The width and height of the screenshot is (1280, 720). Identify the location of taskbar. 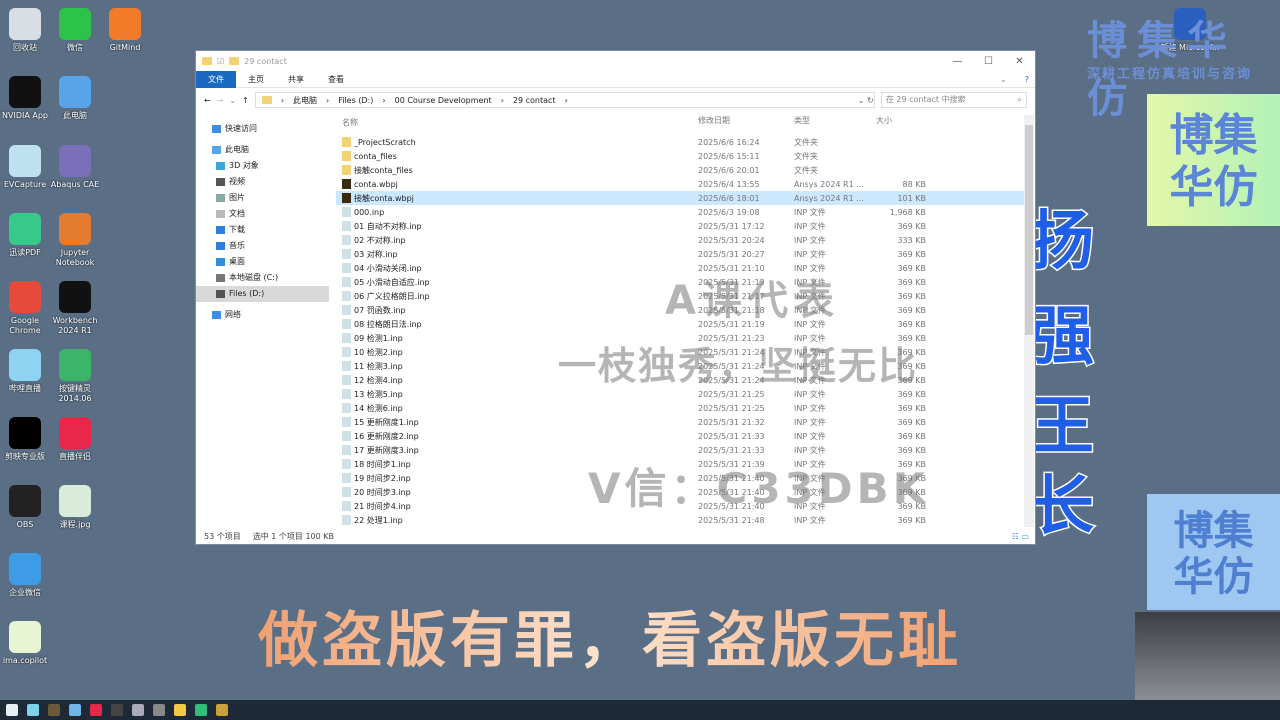
(640, 710).